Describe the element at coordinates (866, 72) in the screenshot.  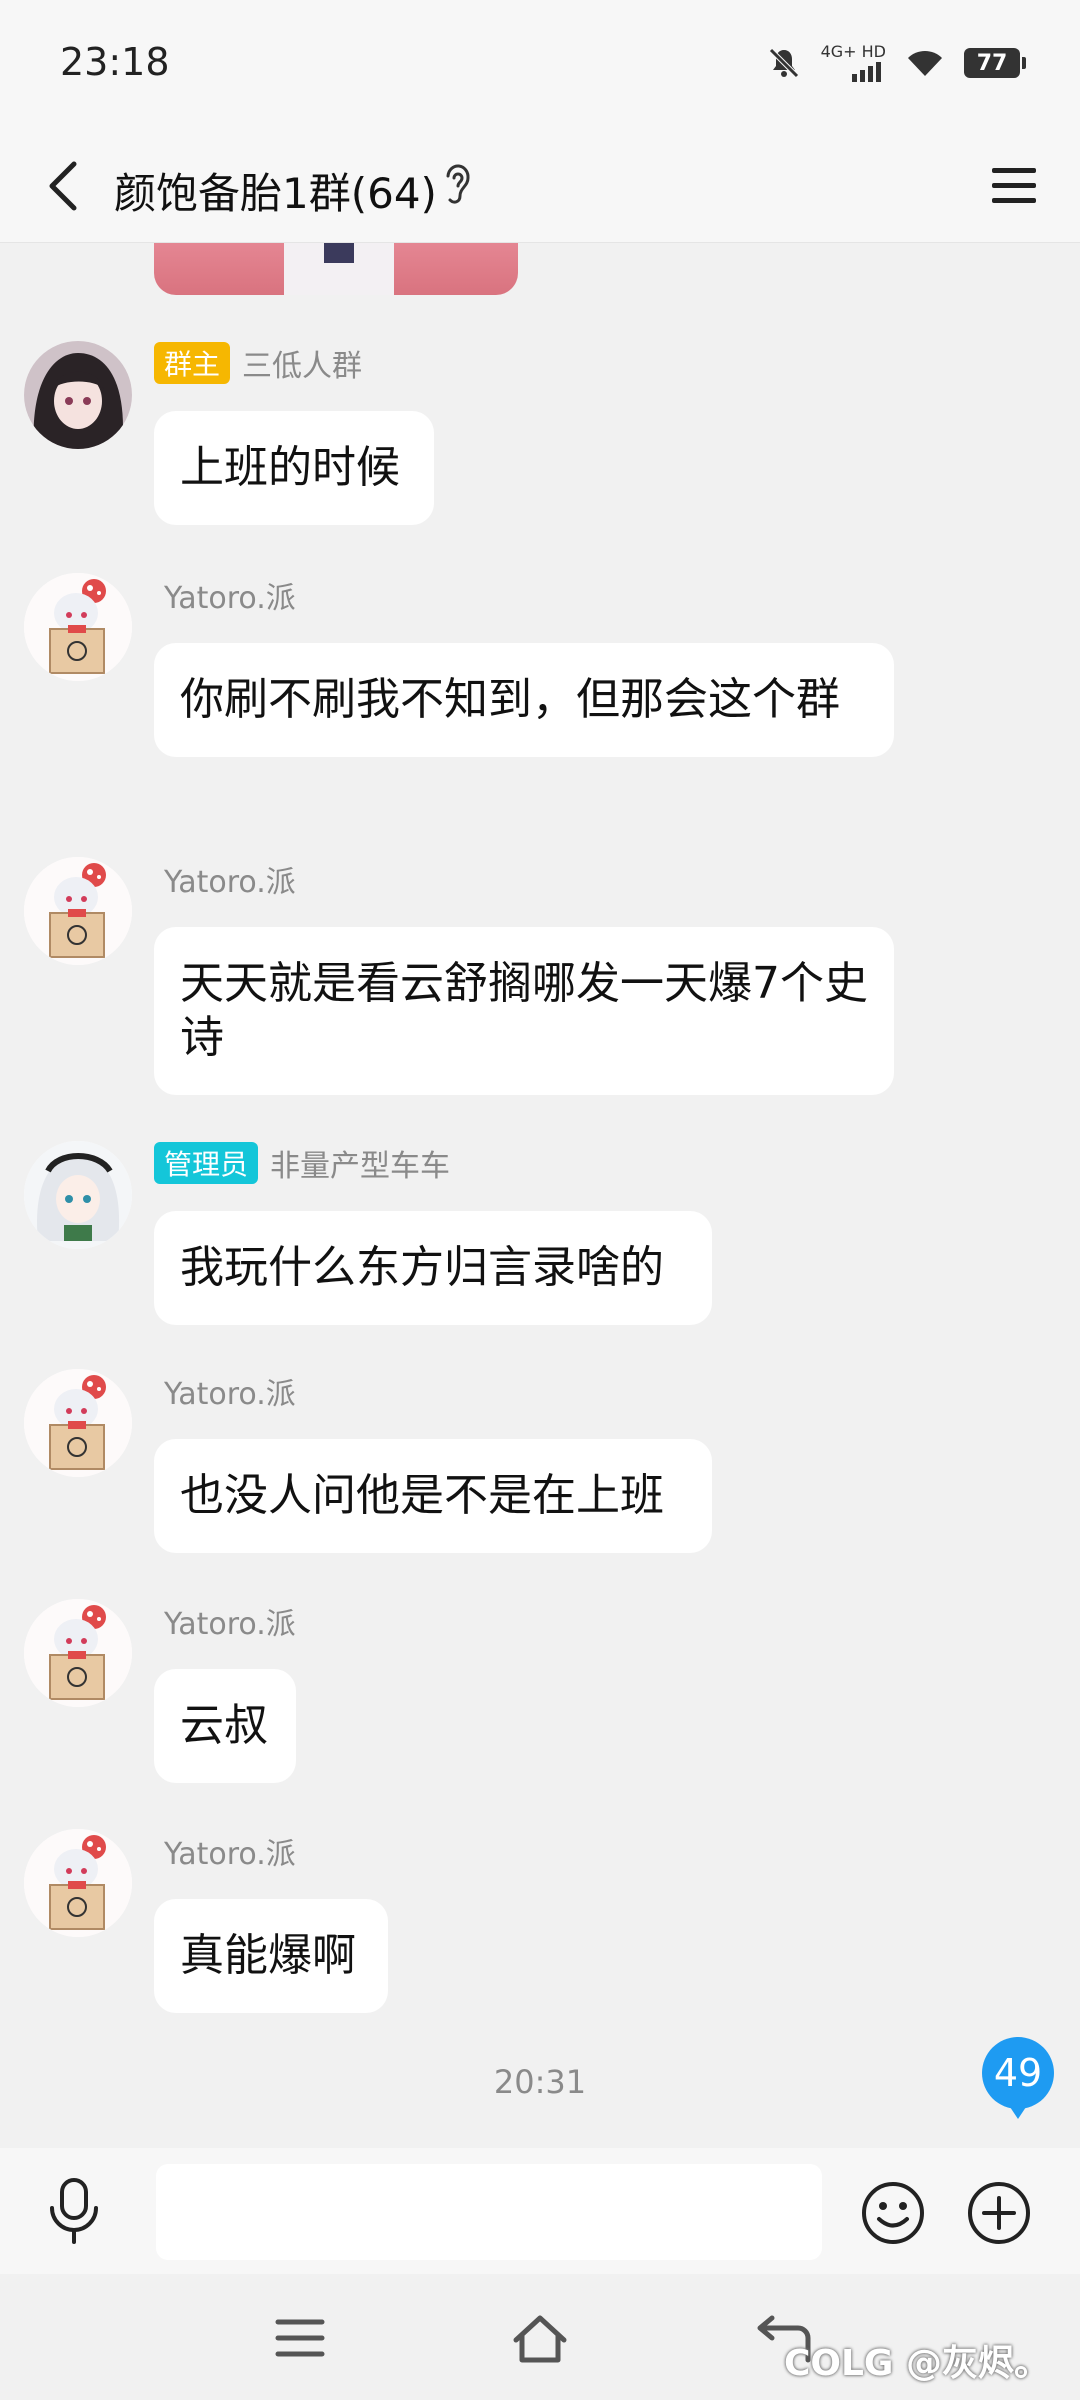
I see `signal-icon` at that location.